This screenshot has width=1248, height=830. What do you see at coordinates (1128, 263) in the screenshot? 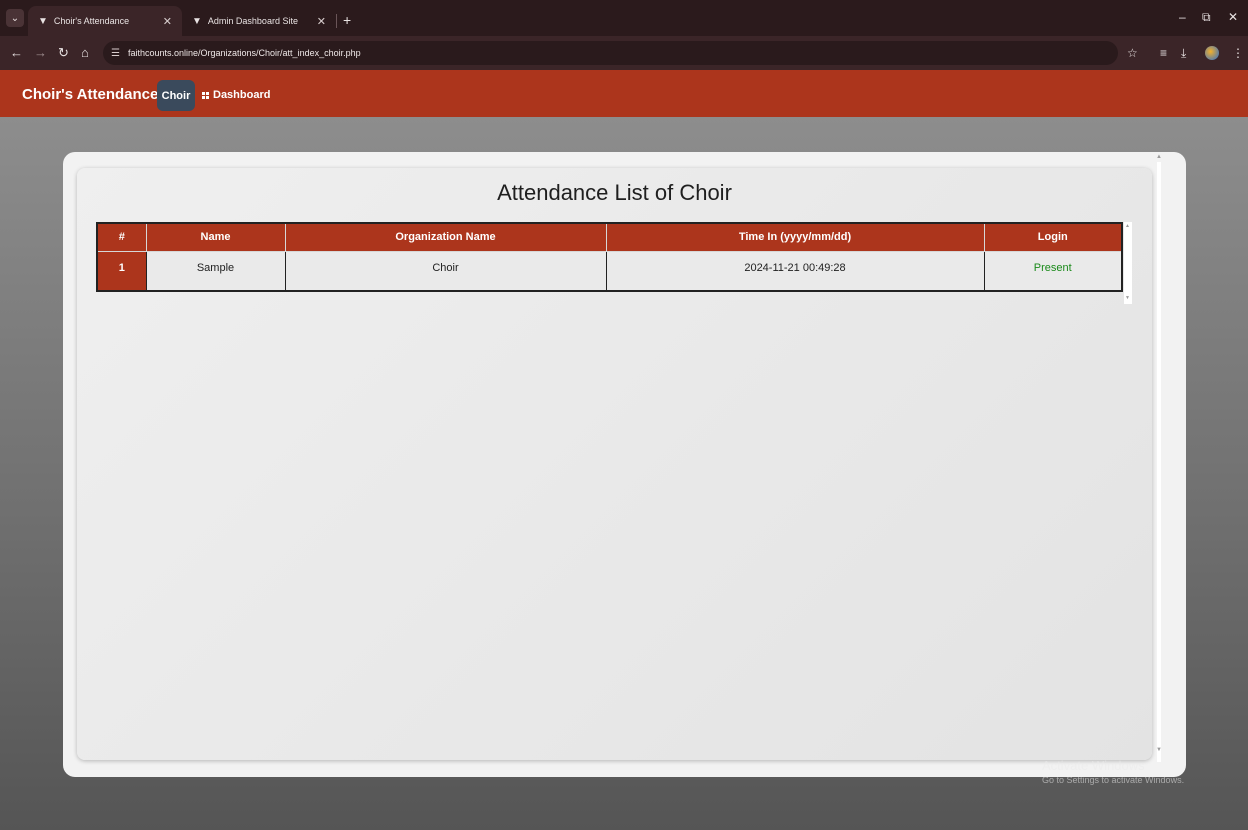
I see `table-scrollbar: ▲ ▼` at bounding box center [1128, 263].